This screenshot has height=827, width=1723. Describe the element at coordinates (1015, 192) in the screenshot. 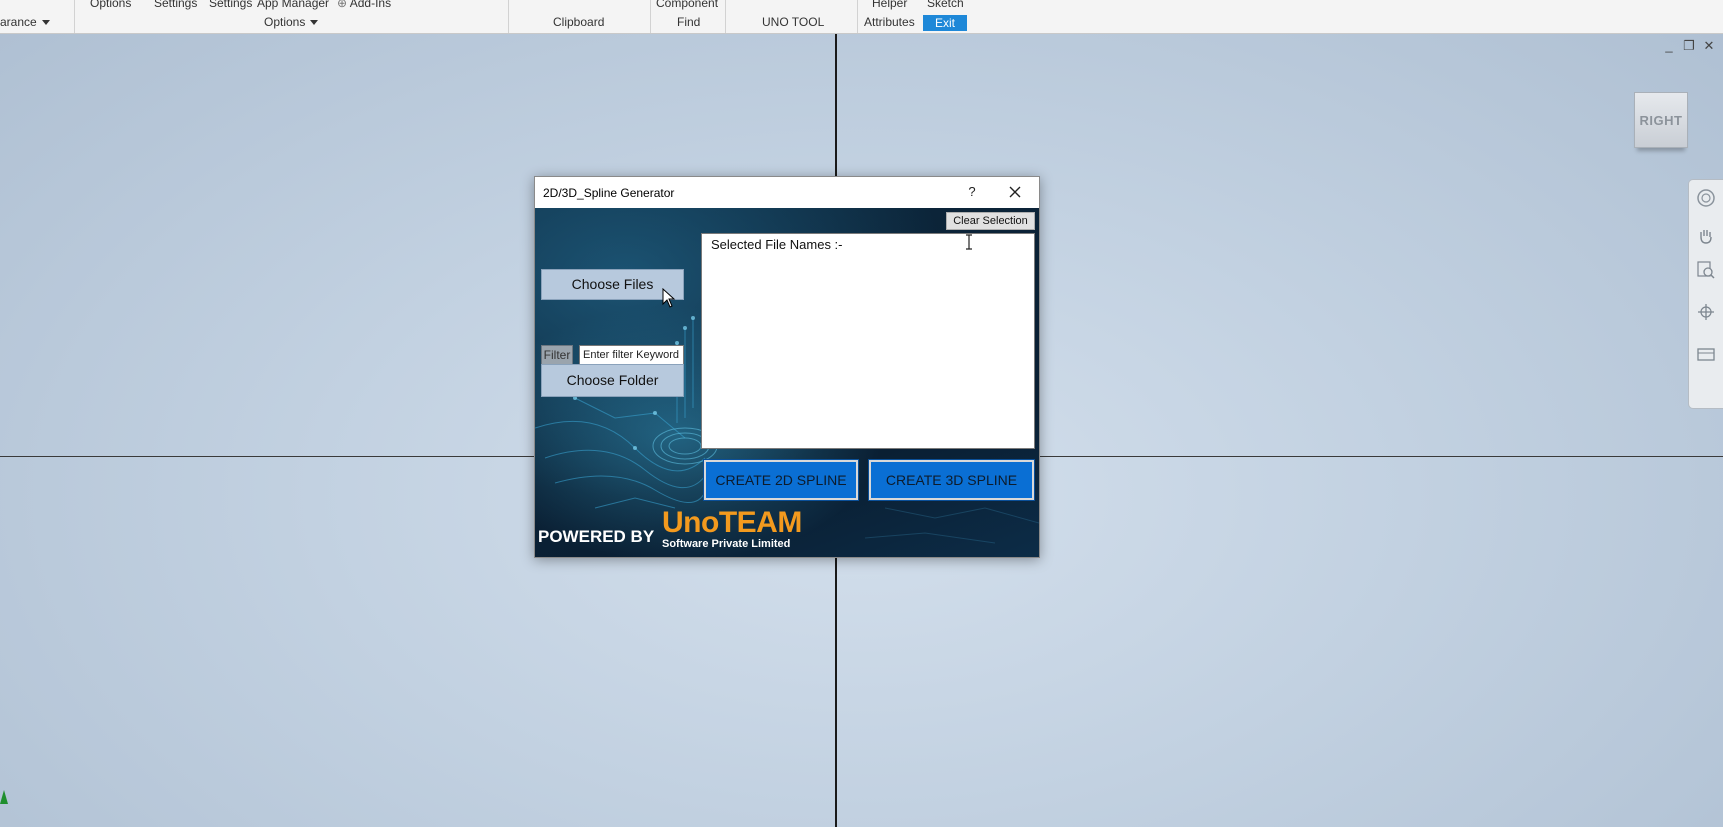

I see `close-icon` at that location.